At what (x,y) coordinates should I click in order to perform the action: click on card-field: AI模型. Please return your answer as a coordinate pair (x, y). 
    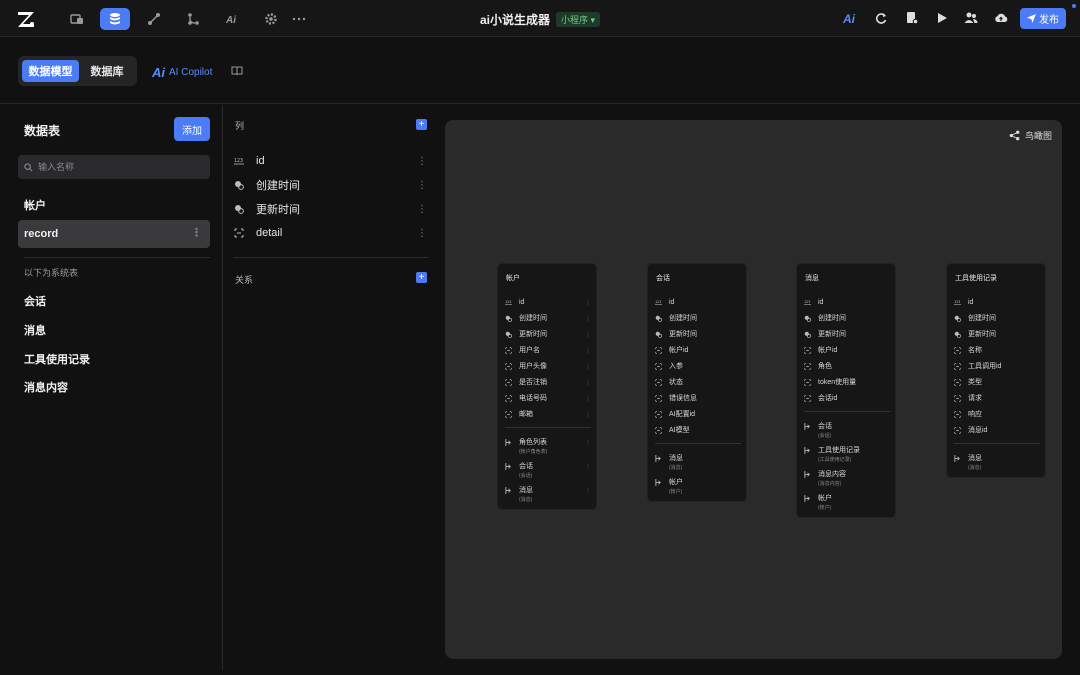
    Looking at the image, I should click on (698, 430).